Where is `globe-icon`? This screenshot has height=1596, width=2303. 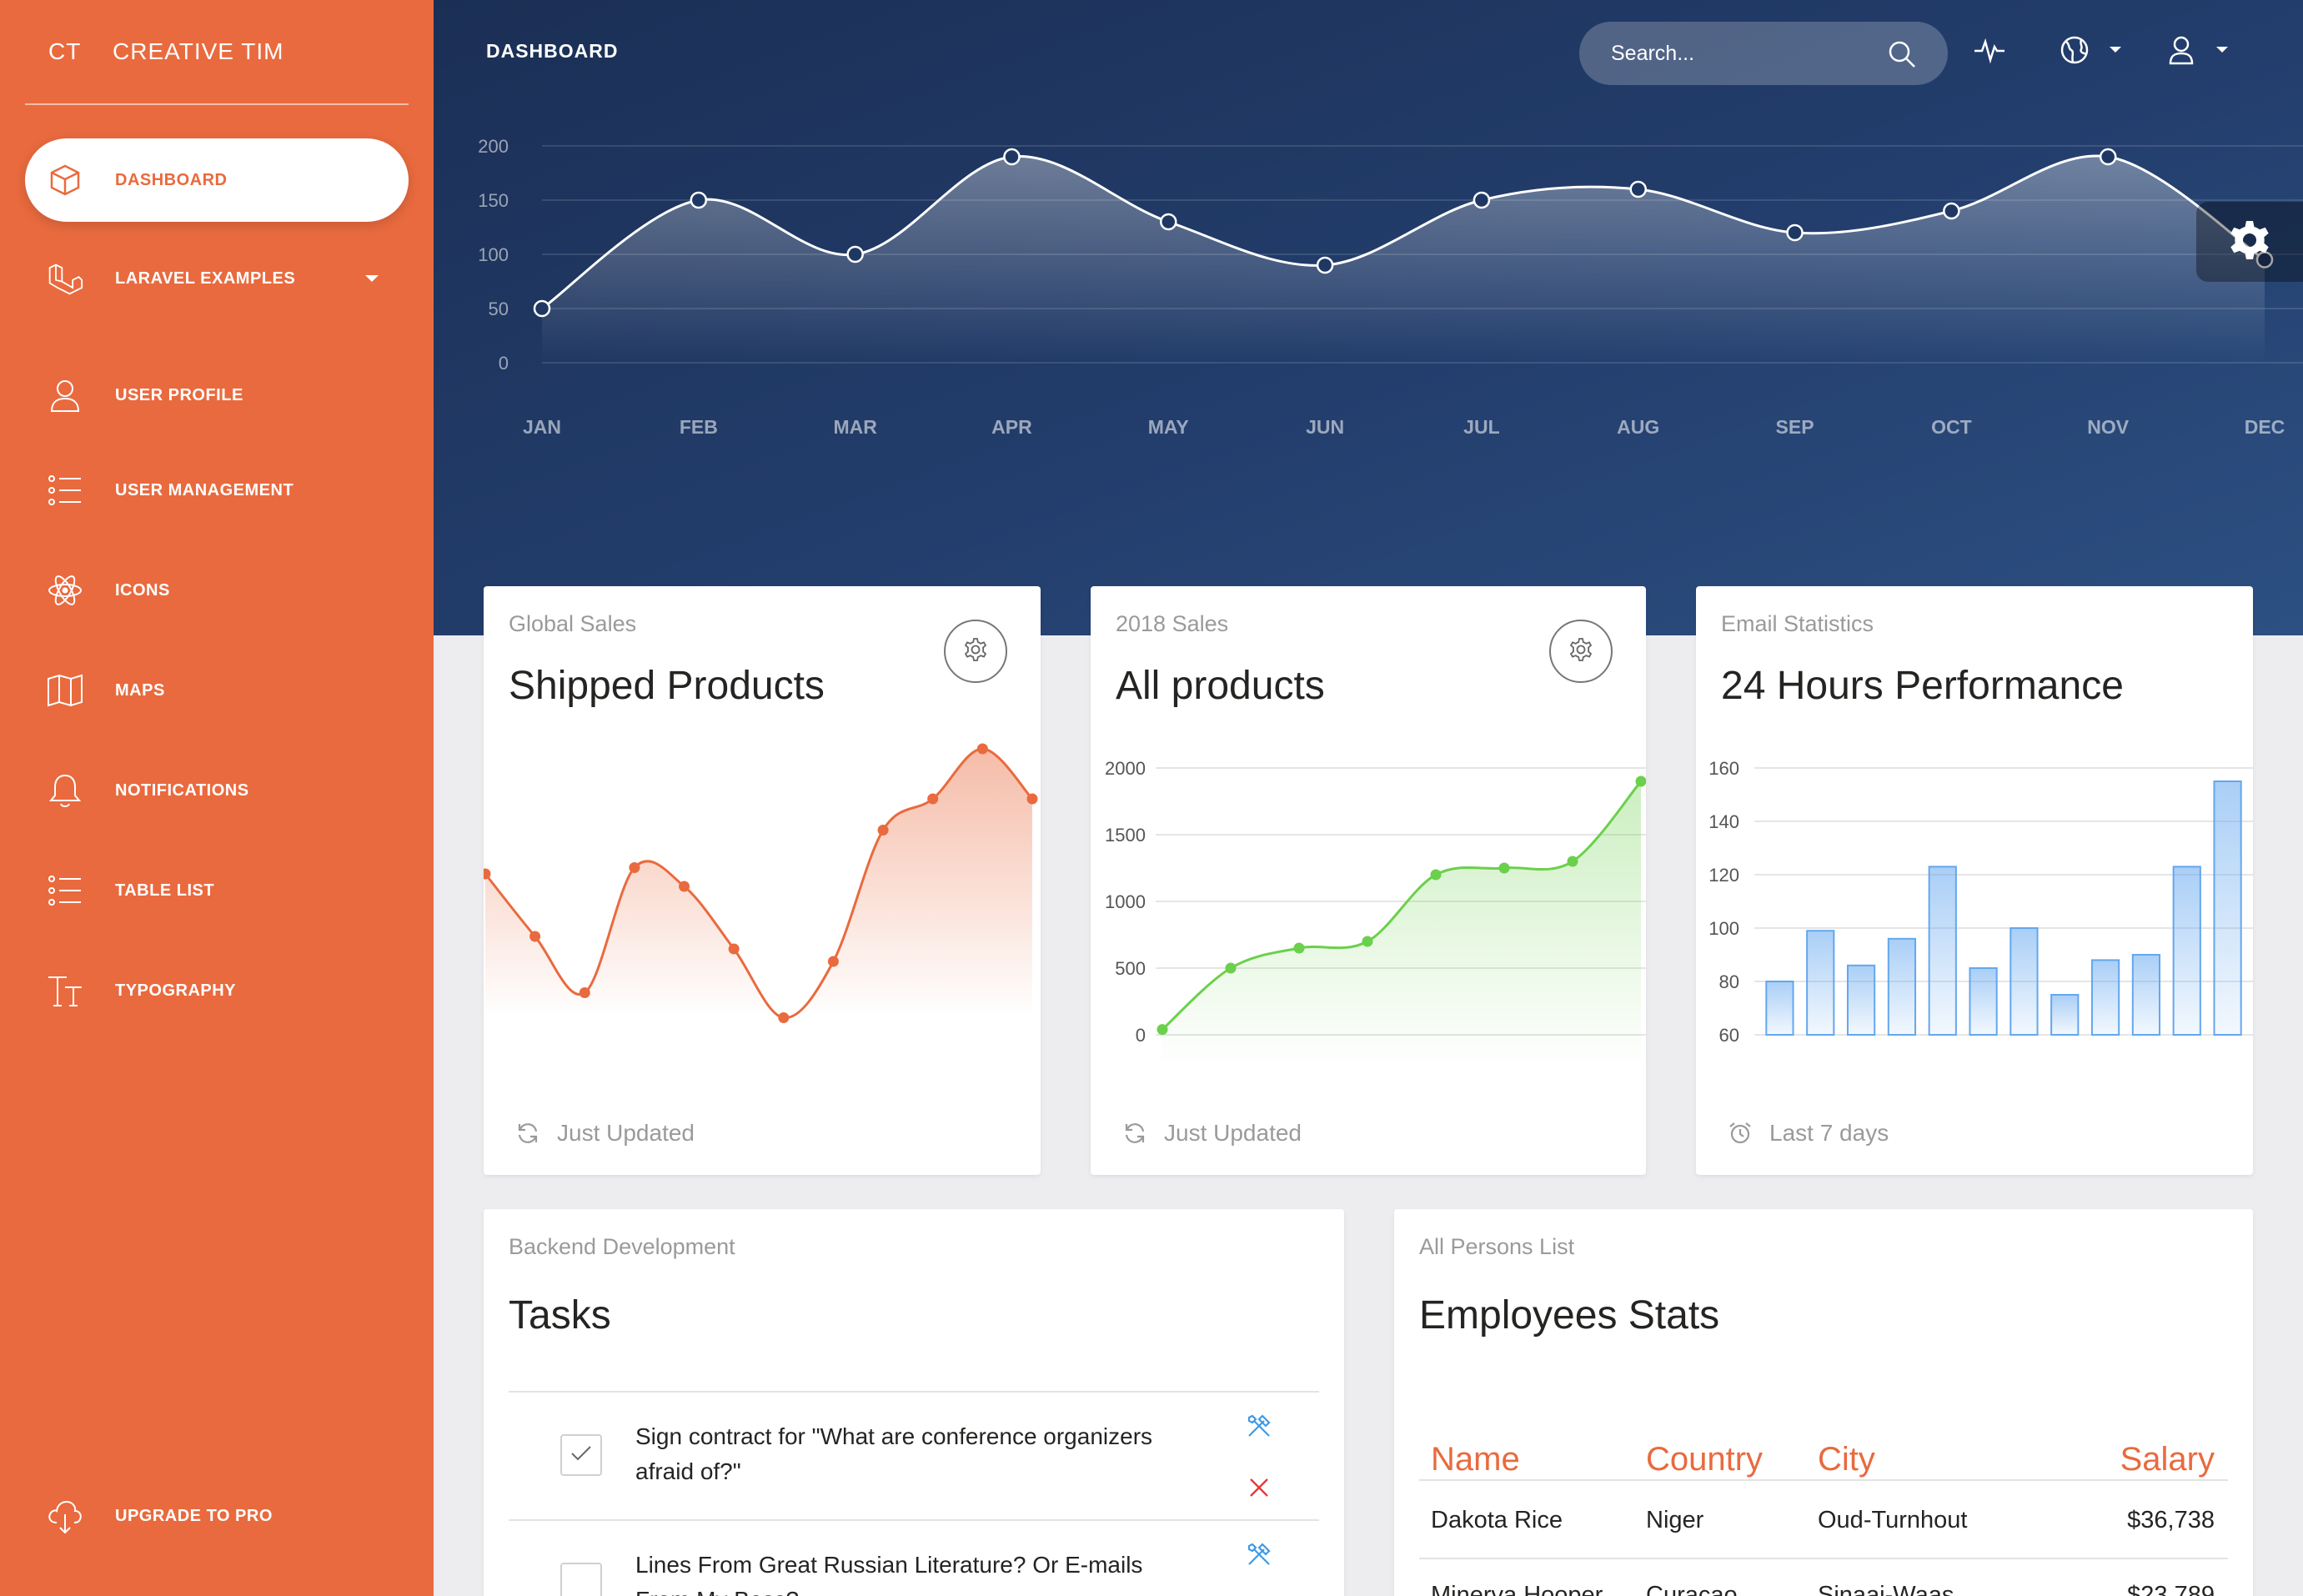 globe-icon is located at coordinates (2074, 50).